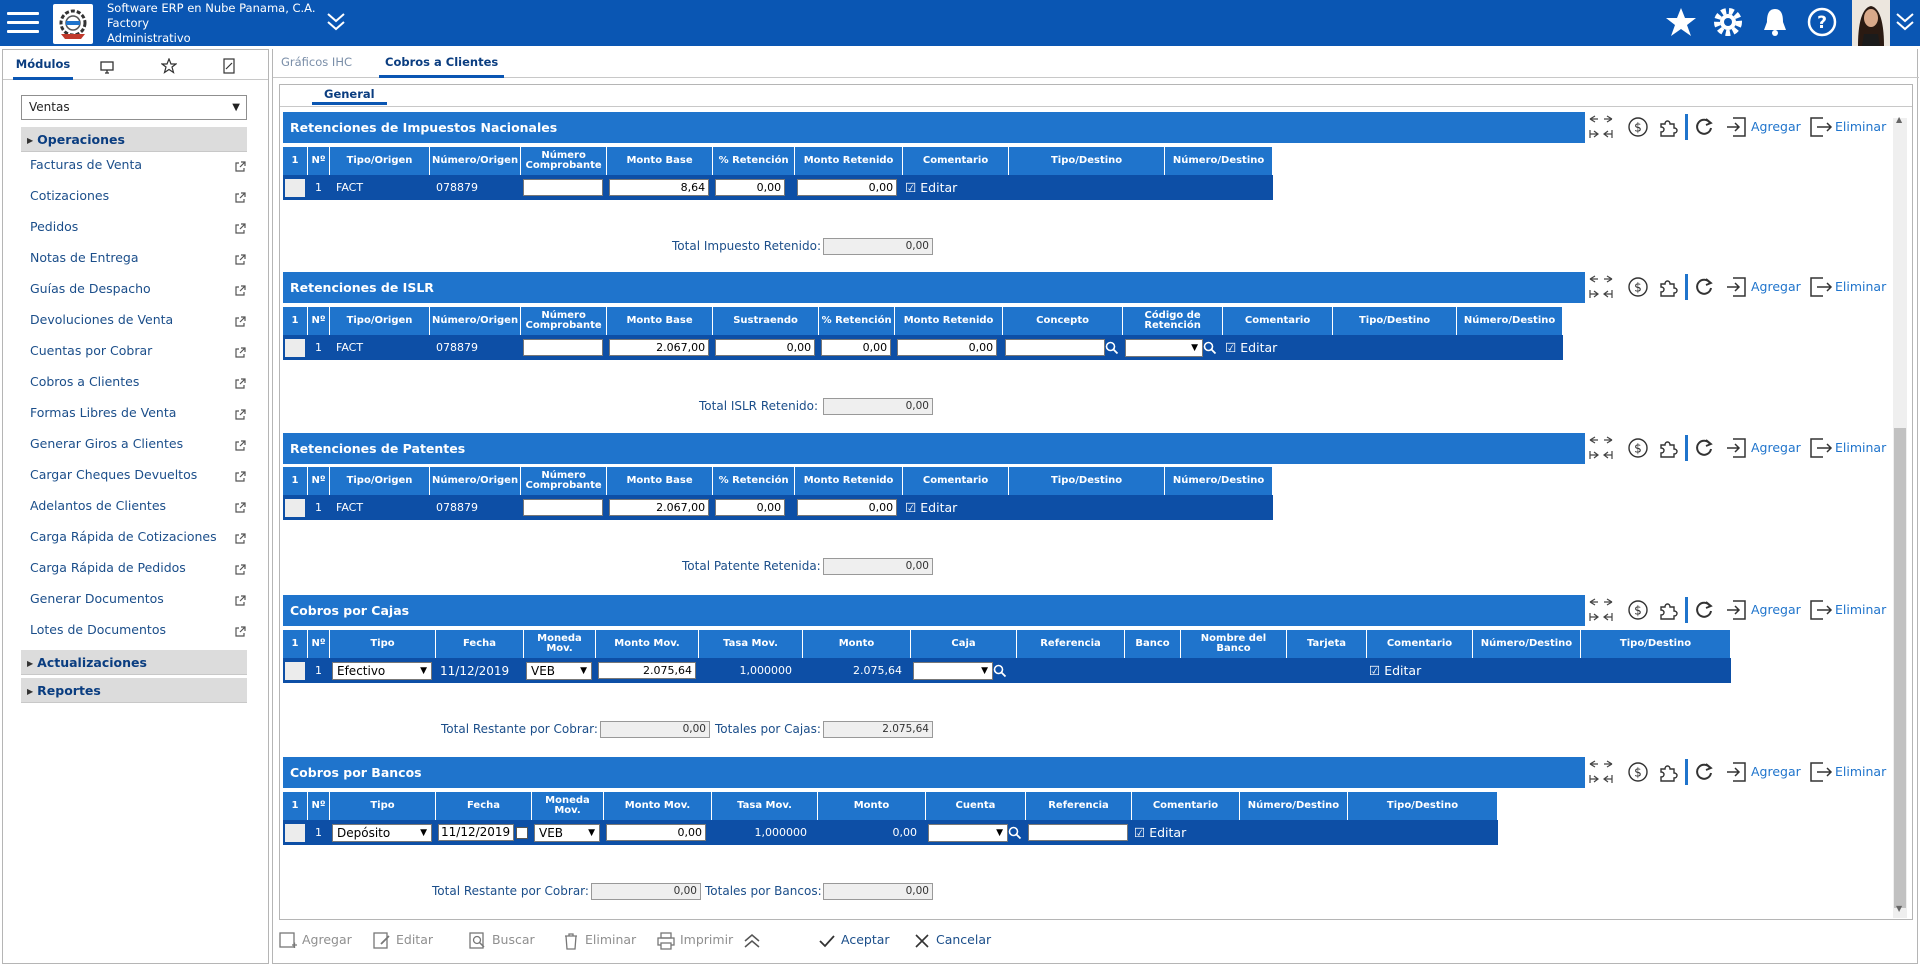 Image resolution: width=1920 pixels, height=965 pixels. Describe the element at coordinates (1055, 347) in the screenshot. I see `concepto-input` at that location.